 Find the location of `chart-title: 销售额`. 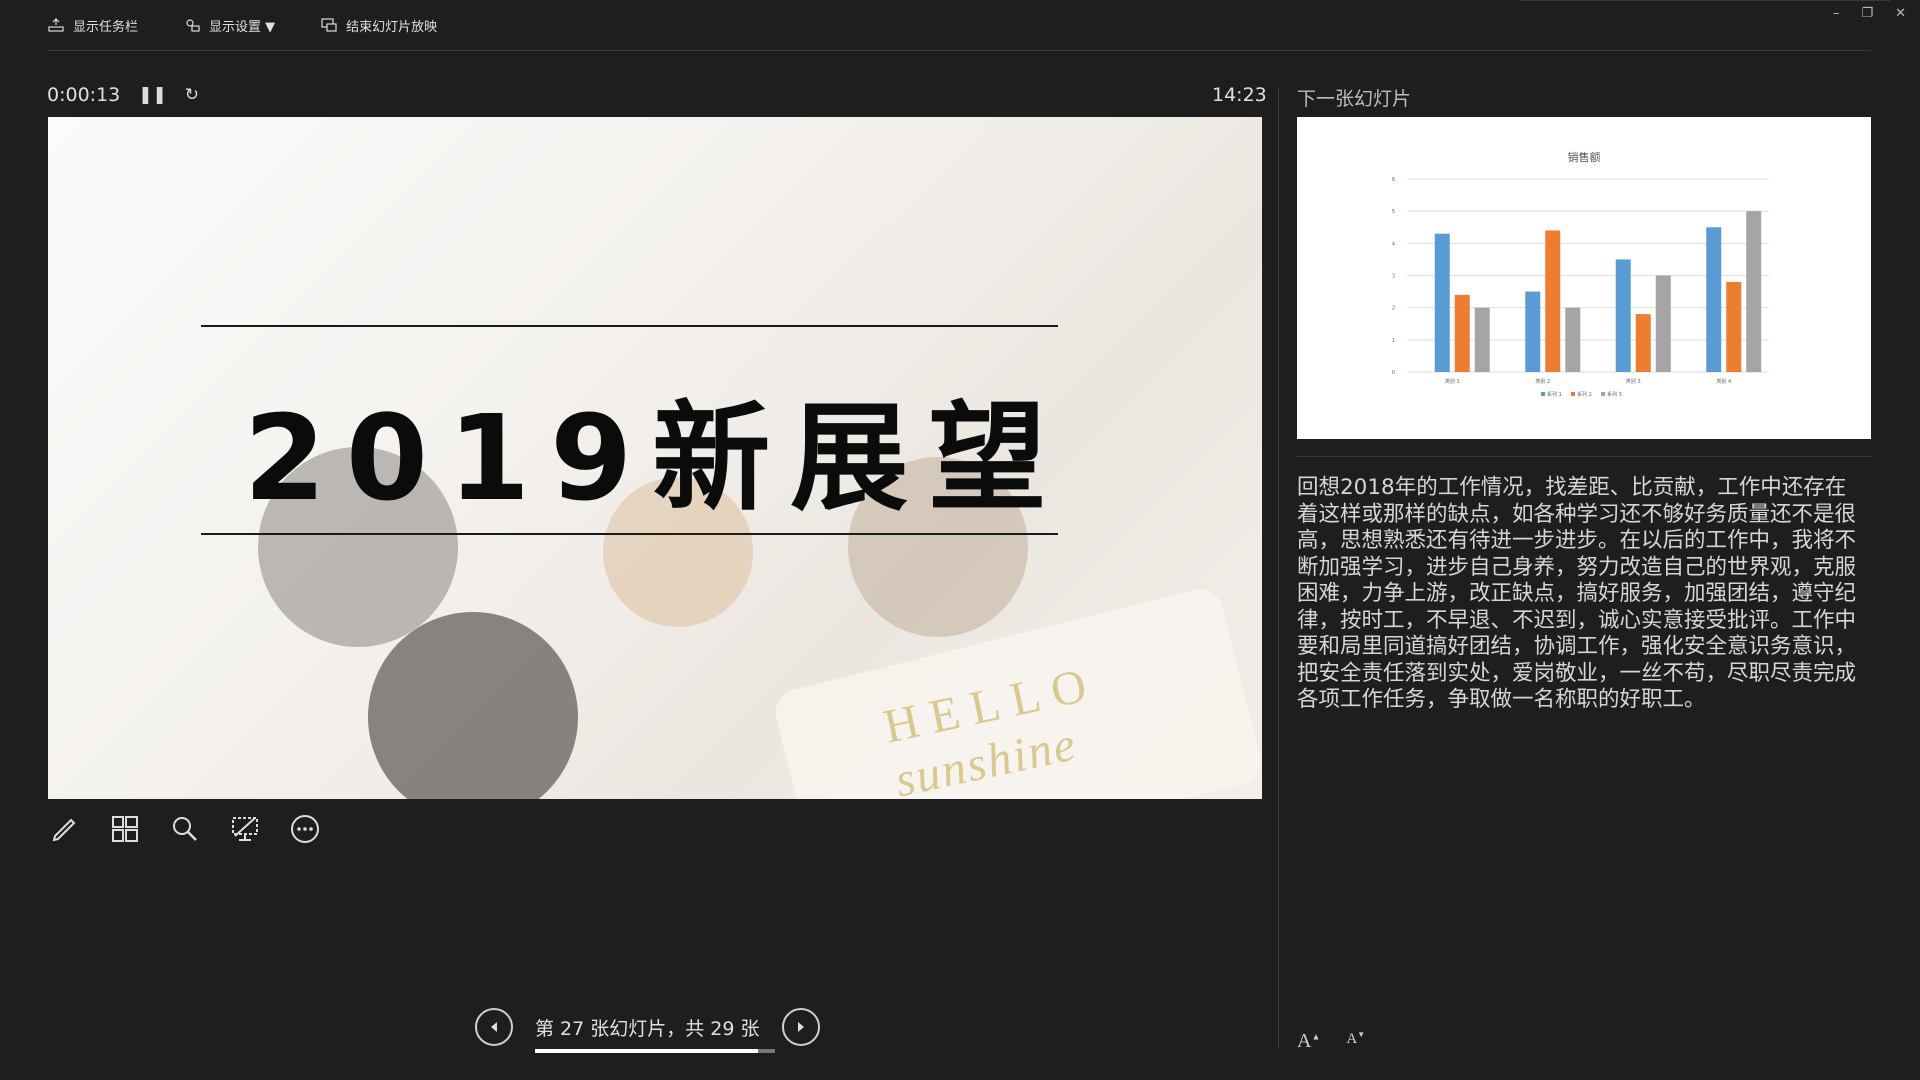

chart-title: 销售额 is located at coordinates (1584, 157).